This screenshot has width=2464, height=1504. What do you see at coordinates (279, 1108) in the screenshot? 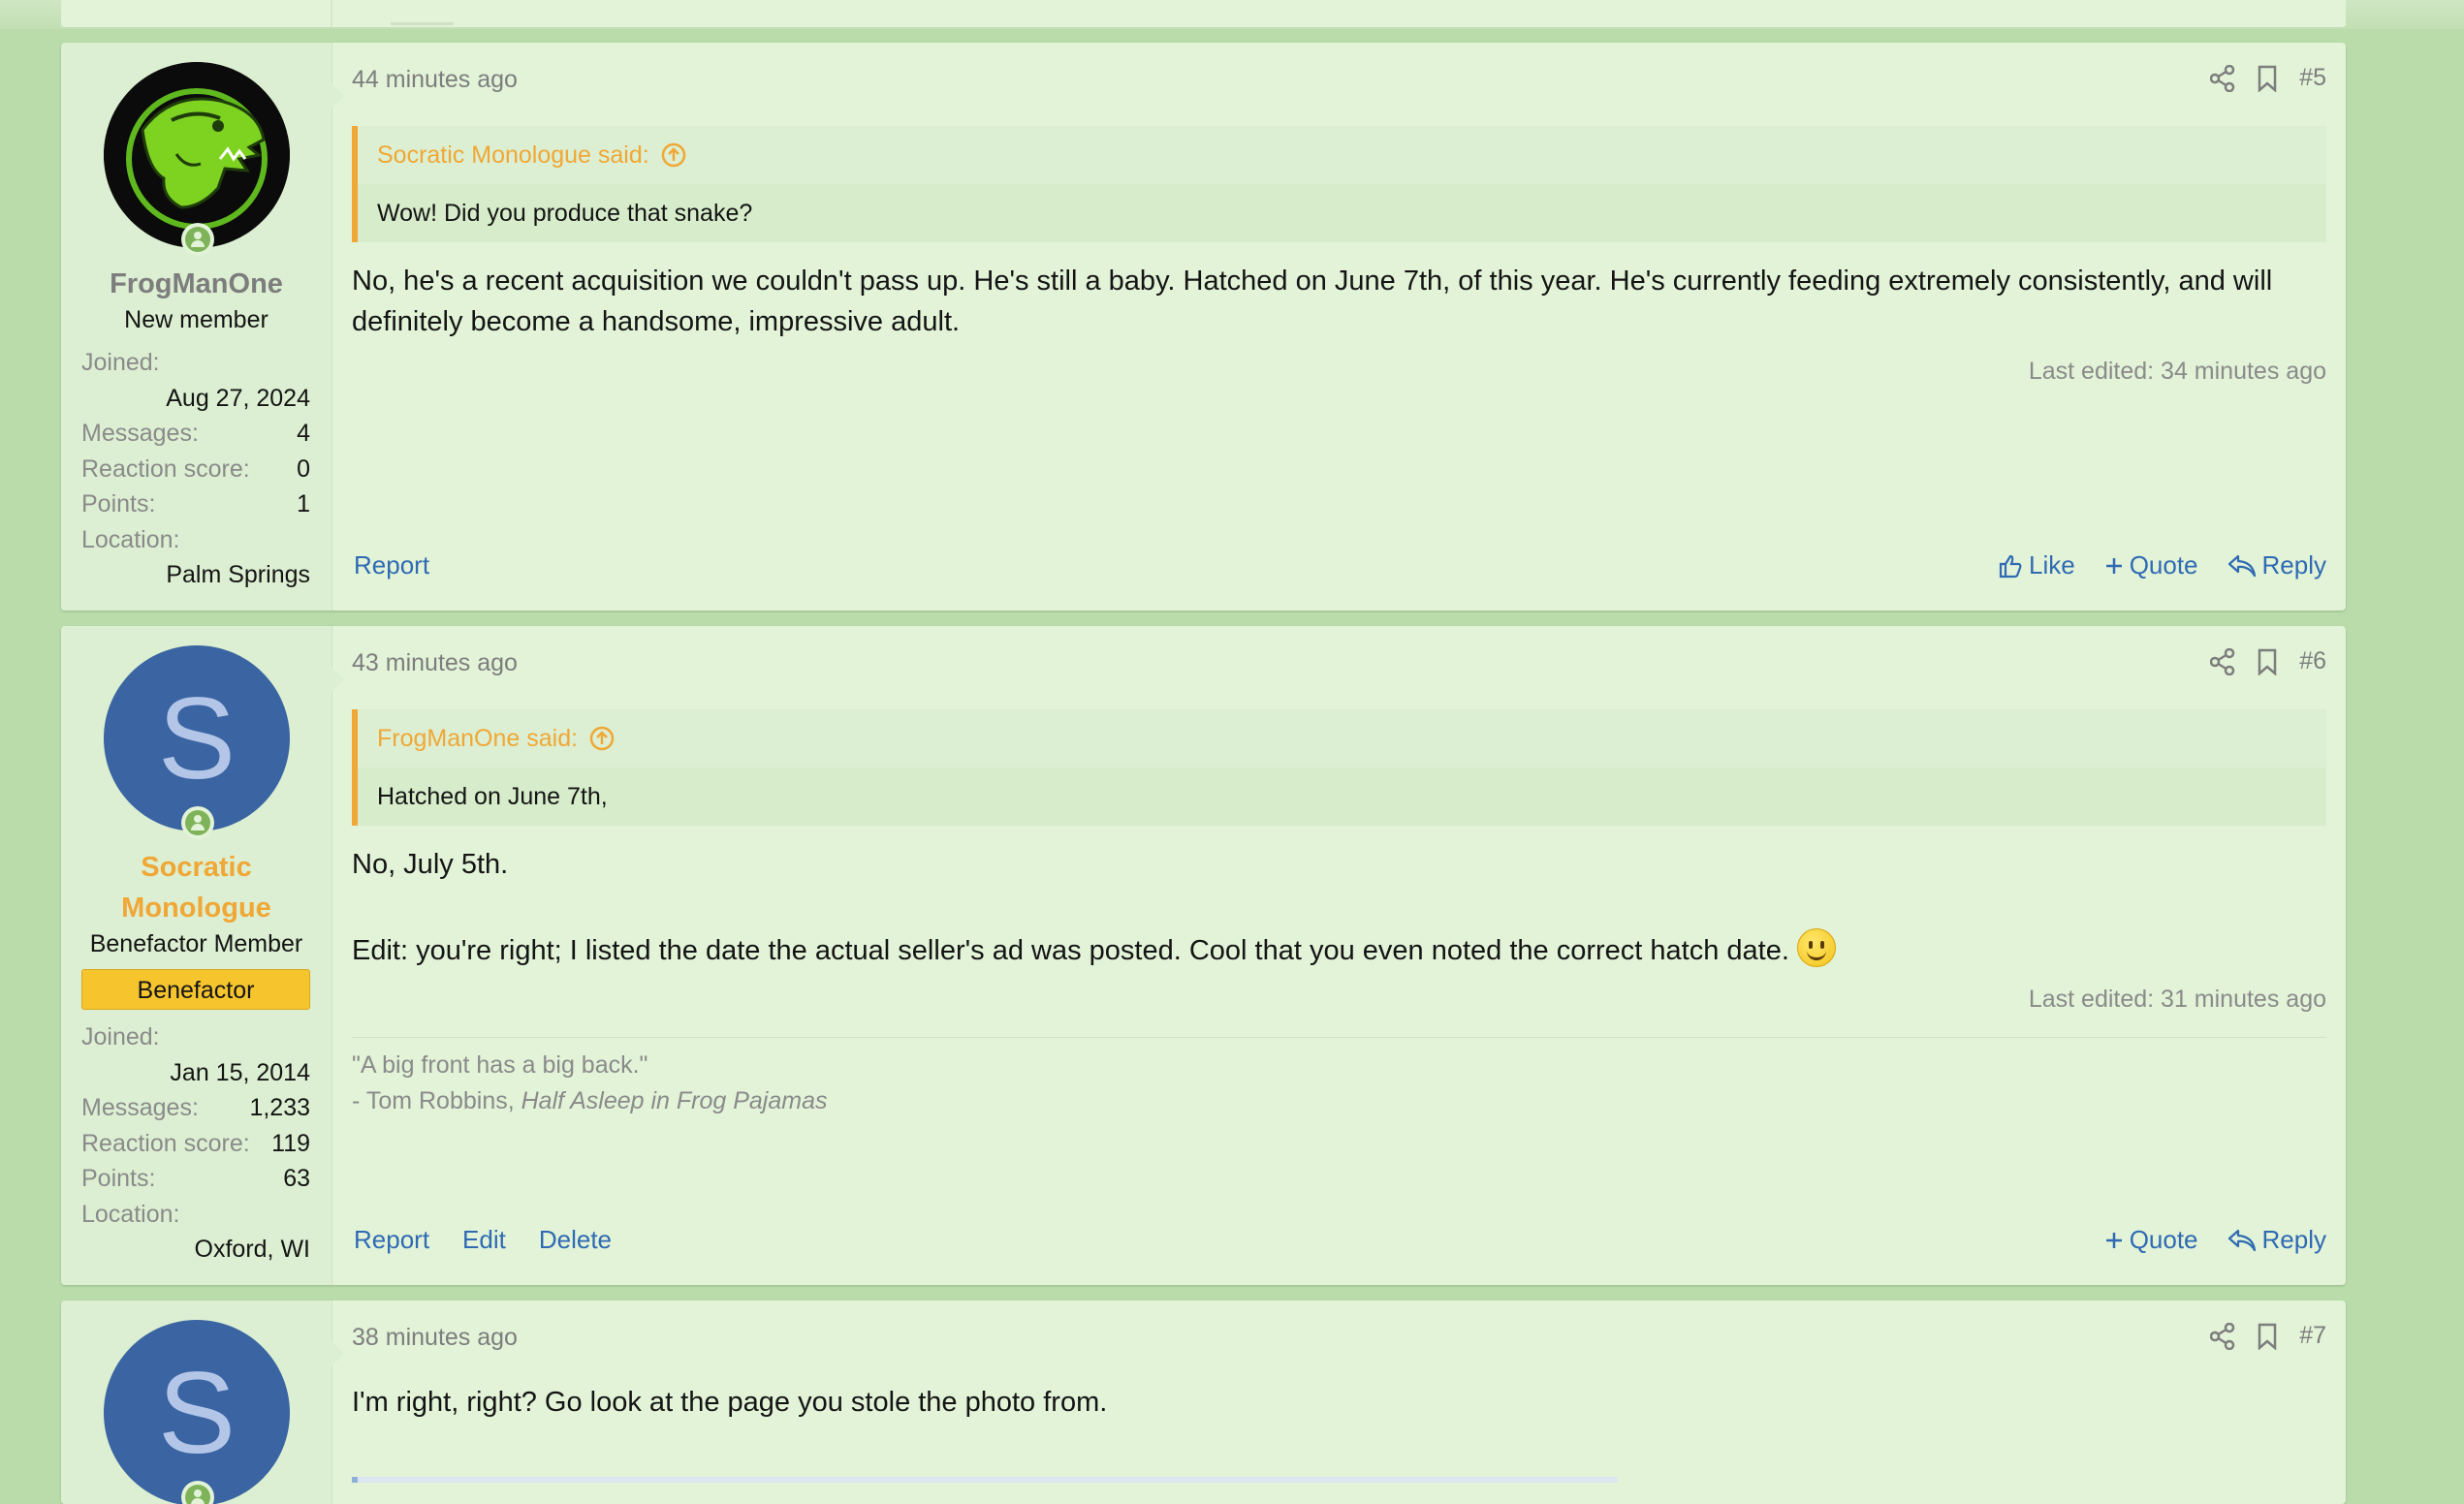
I see `messages-value: 1,233` at bounding box center [279, 1108].